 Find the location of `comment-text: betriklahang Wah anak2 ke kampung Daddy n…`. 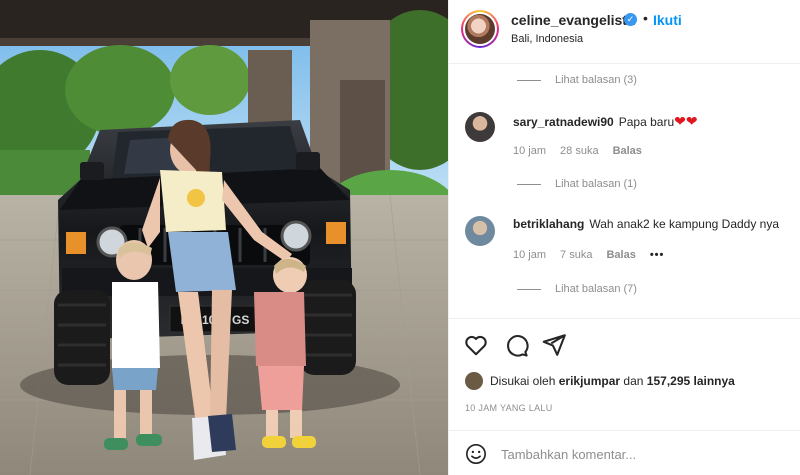

comment-text: betriklahang Wah anak2 ke kampung Daddy n… is located at coordinates (646, 224).